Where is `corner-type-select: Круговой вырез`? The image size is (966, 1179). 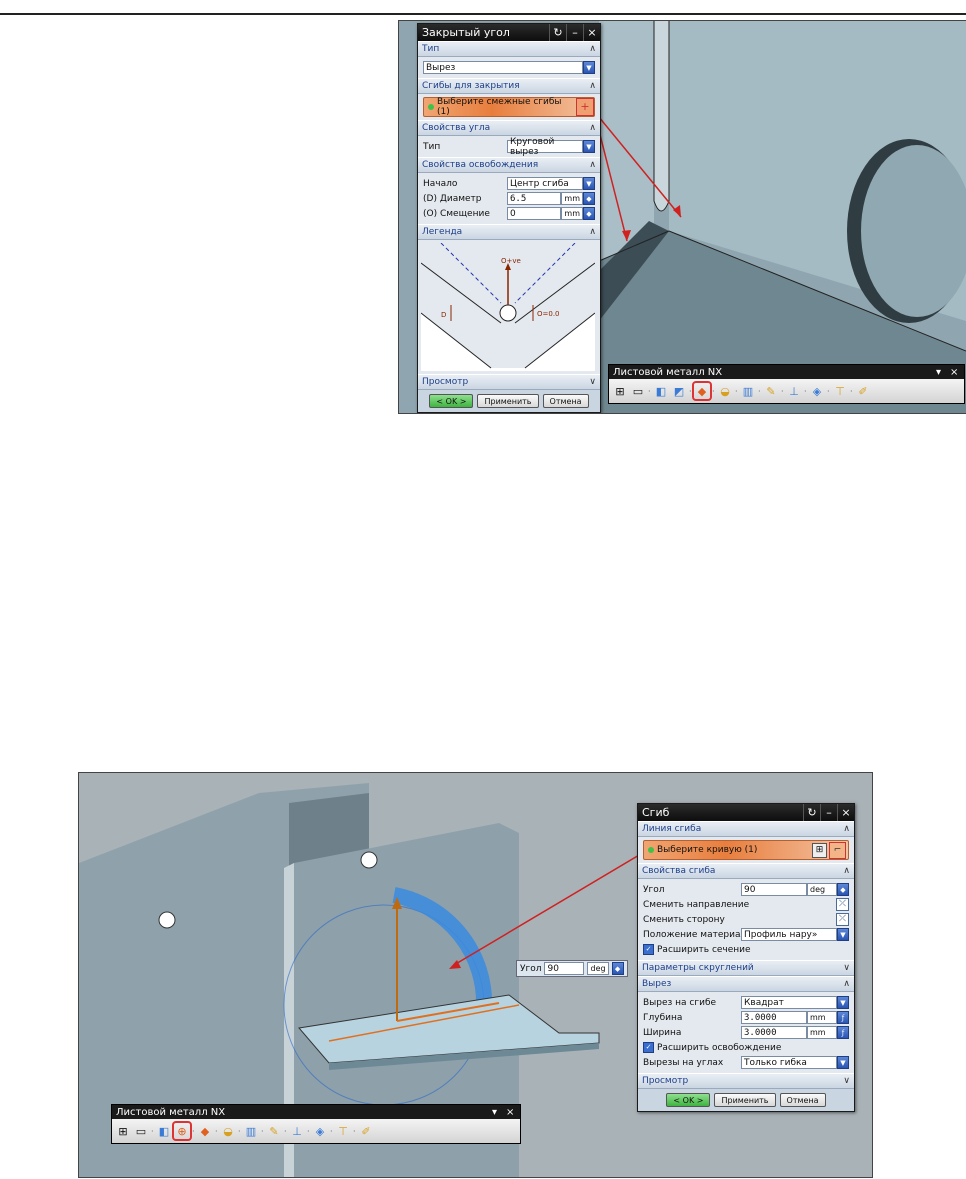
corner-type-select: Круговой вырез is located at coordinates (545, 147).